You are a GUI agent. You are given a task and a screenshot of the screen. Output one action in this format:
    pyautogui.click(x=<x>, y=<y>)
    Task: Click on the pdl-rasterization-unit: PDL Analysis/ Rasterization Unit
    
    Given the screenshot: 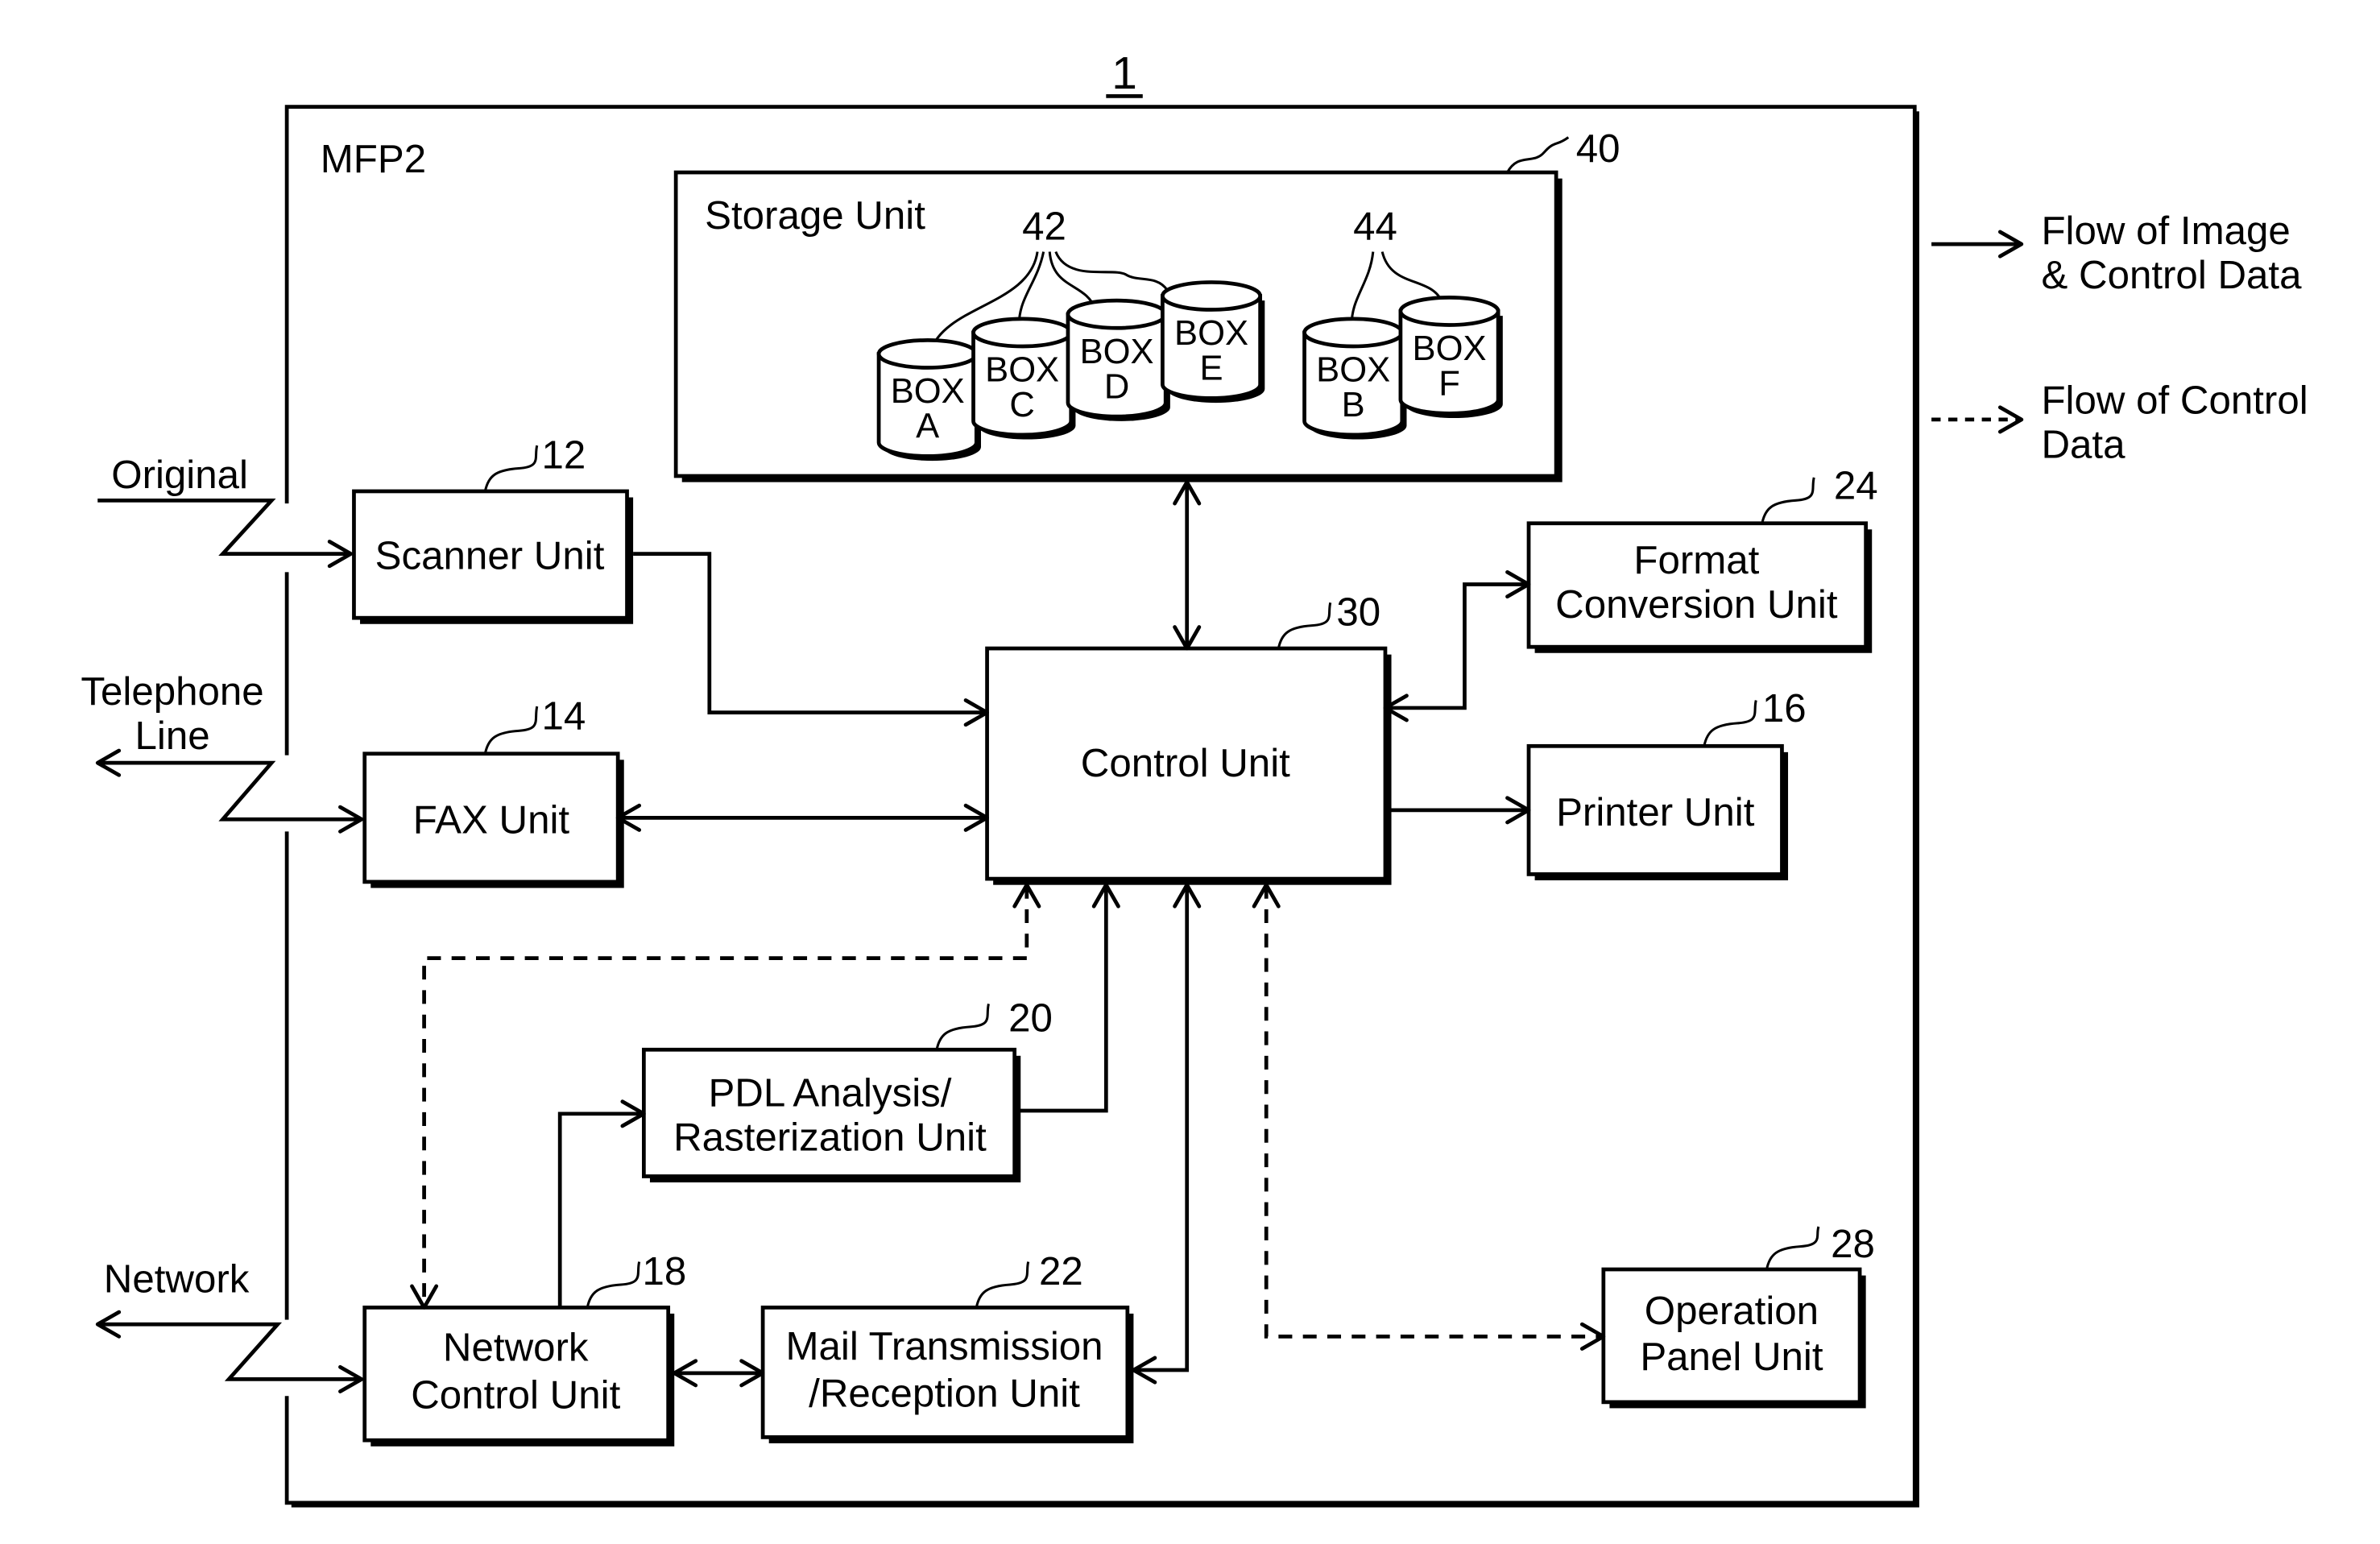 What is the action you would take?
    pyautogui.click(x=831, y=1115)
    